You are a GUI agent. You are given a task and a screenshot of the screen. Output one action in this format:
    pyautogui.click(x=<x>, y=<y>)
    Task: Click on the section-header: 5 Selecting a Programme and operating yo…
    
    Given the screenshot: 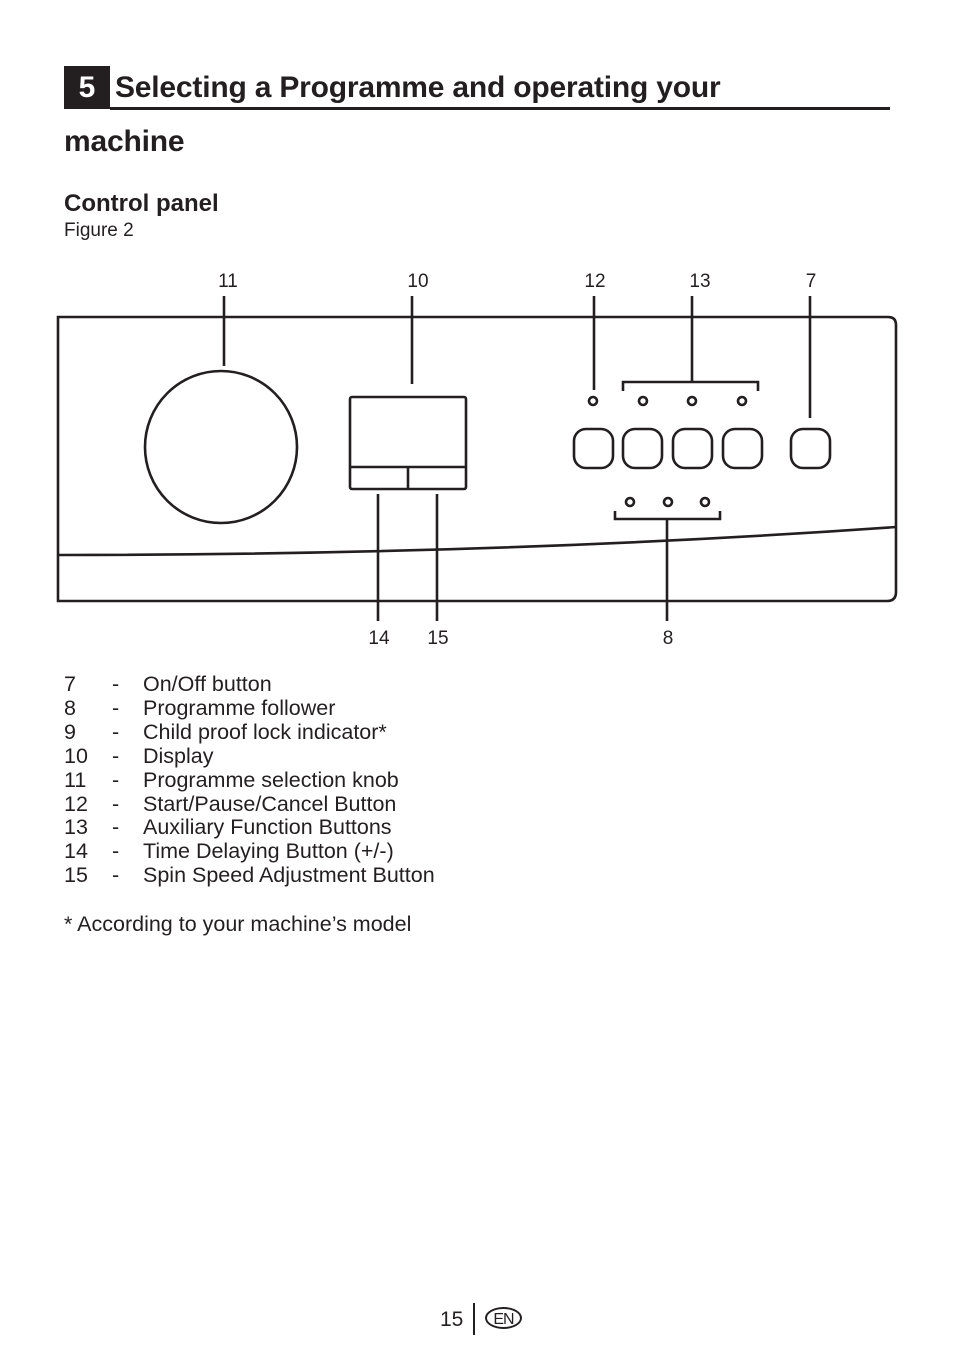 What is the action you would take?
    pyautogui.click(x=477, y=88)
    